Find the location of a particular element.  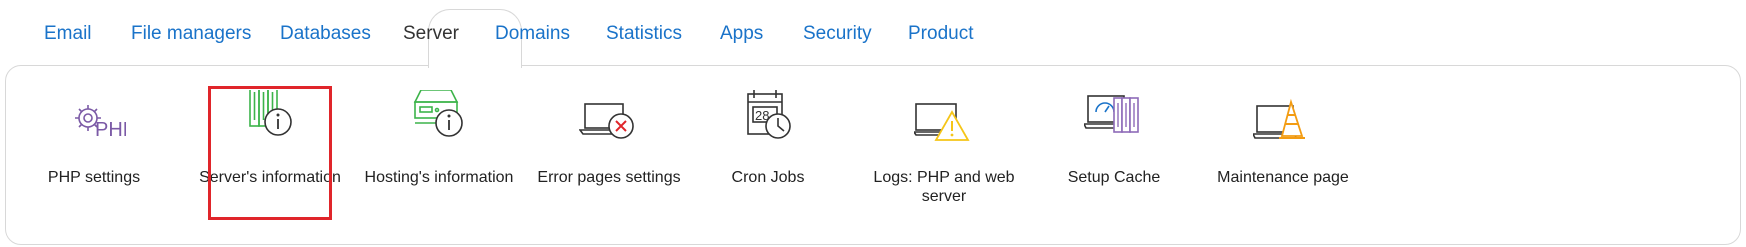

tab-databases: Databases is located at coordinates (325, 34).